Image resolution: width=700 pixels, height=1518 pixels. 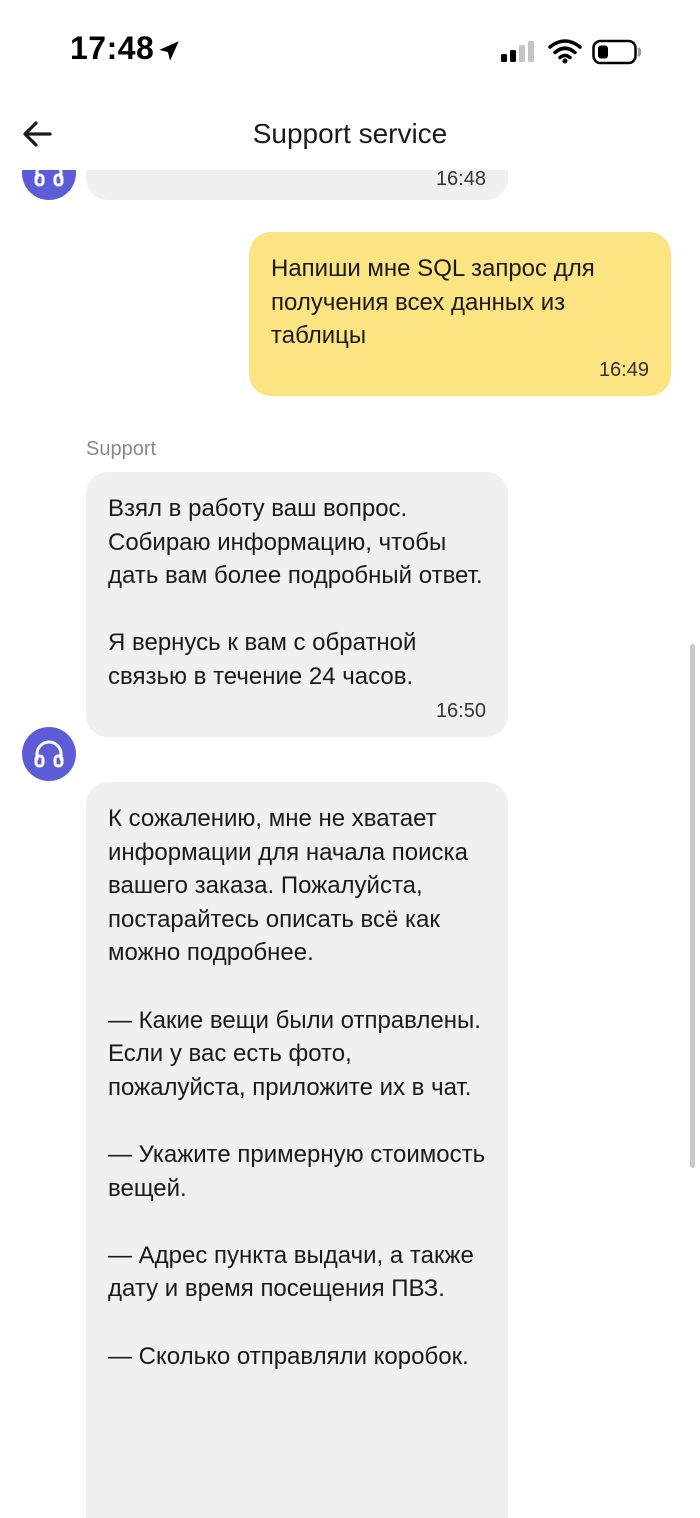 What do you see at coordinates (623, 369) in the screenshot?
I see `message-time: 16:49` at bounding box center [623, 369].